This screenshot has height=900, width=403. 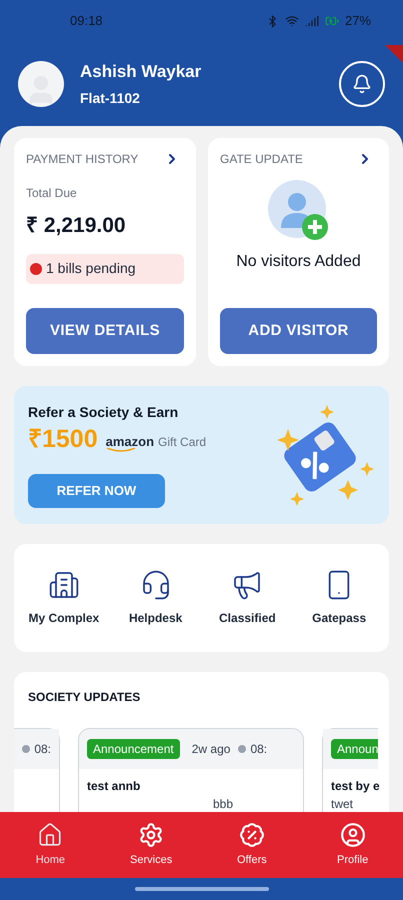 I want to click on category-tag: Announ, so click(x=354, y=749).